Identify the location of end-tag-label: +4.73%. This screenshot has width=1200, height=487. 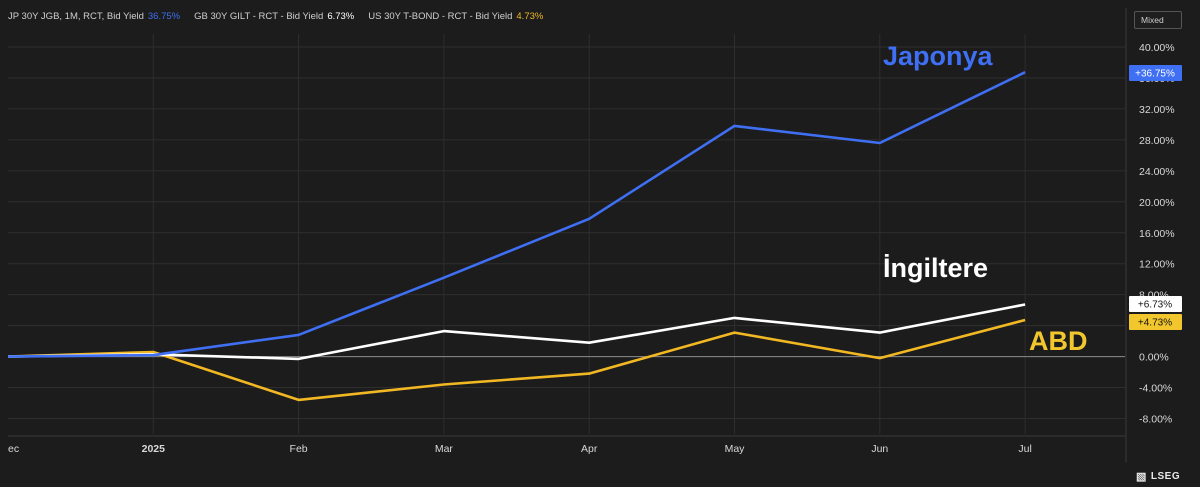
(1155, 323).